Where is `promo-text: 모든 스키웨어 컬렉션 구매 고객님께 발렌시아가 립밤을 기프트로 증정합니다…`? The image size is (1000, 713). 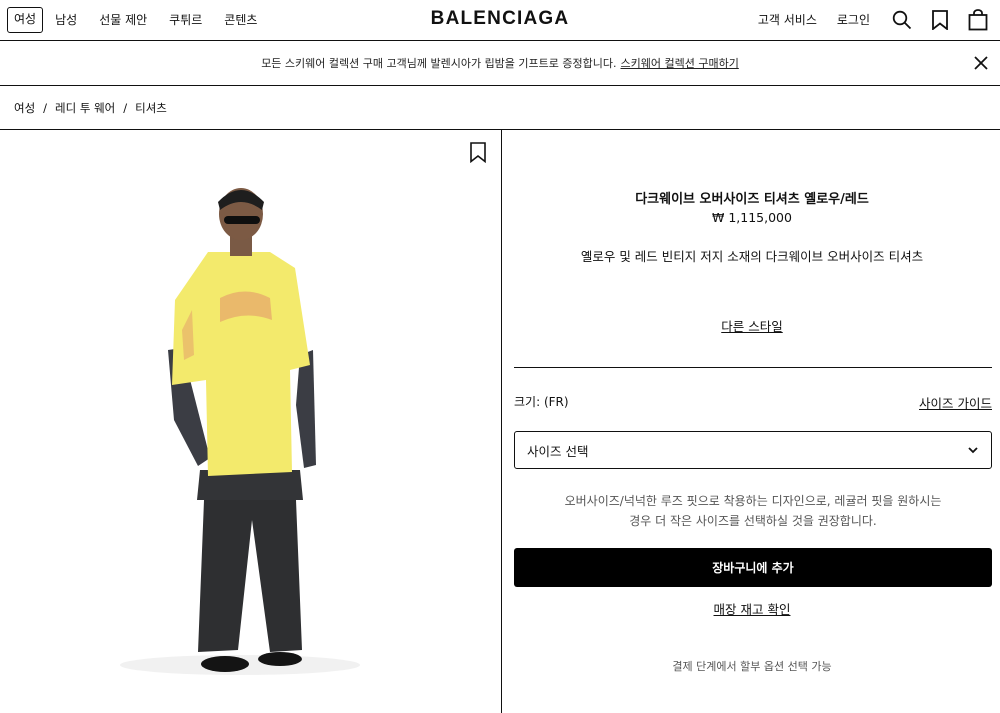
promo-text: 모든 스키웨어 컬렉션 구매 고객님께 발렌시아가 립밤을 기프트로 증정합니다… is located at coordinates (439, 63).